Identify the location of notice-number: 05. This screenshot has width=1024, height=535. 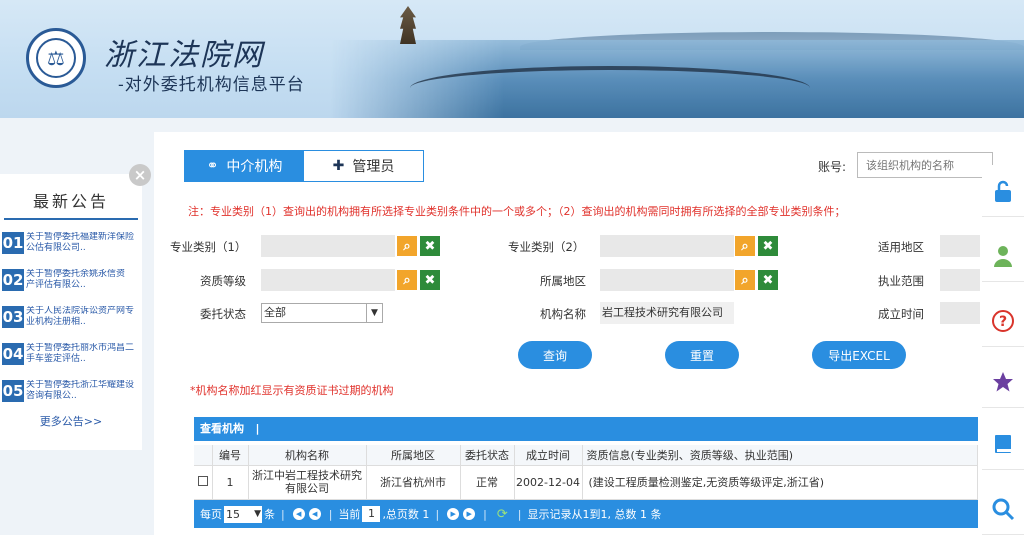
(13, 390).